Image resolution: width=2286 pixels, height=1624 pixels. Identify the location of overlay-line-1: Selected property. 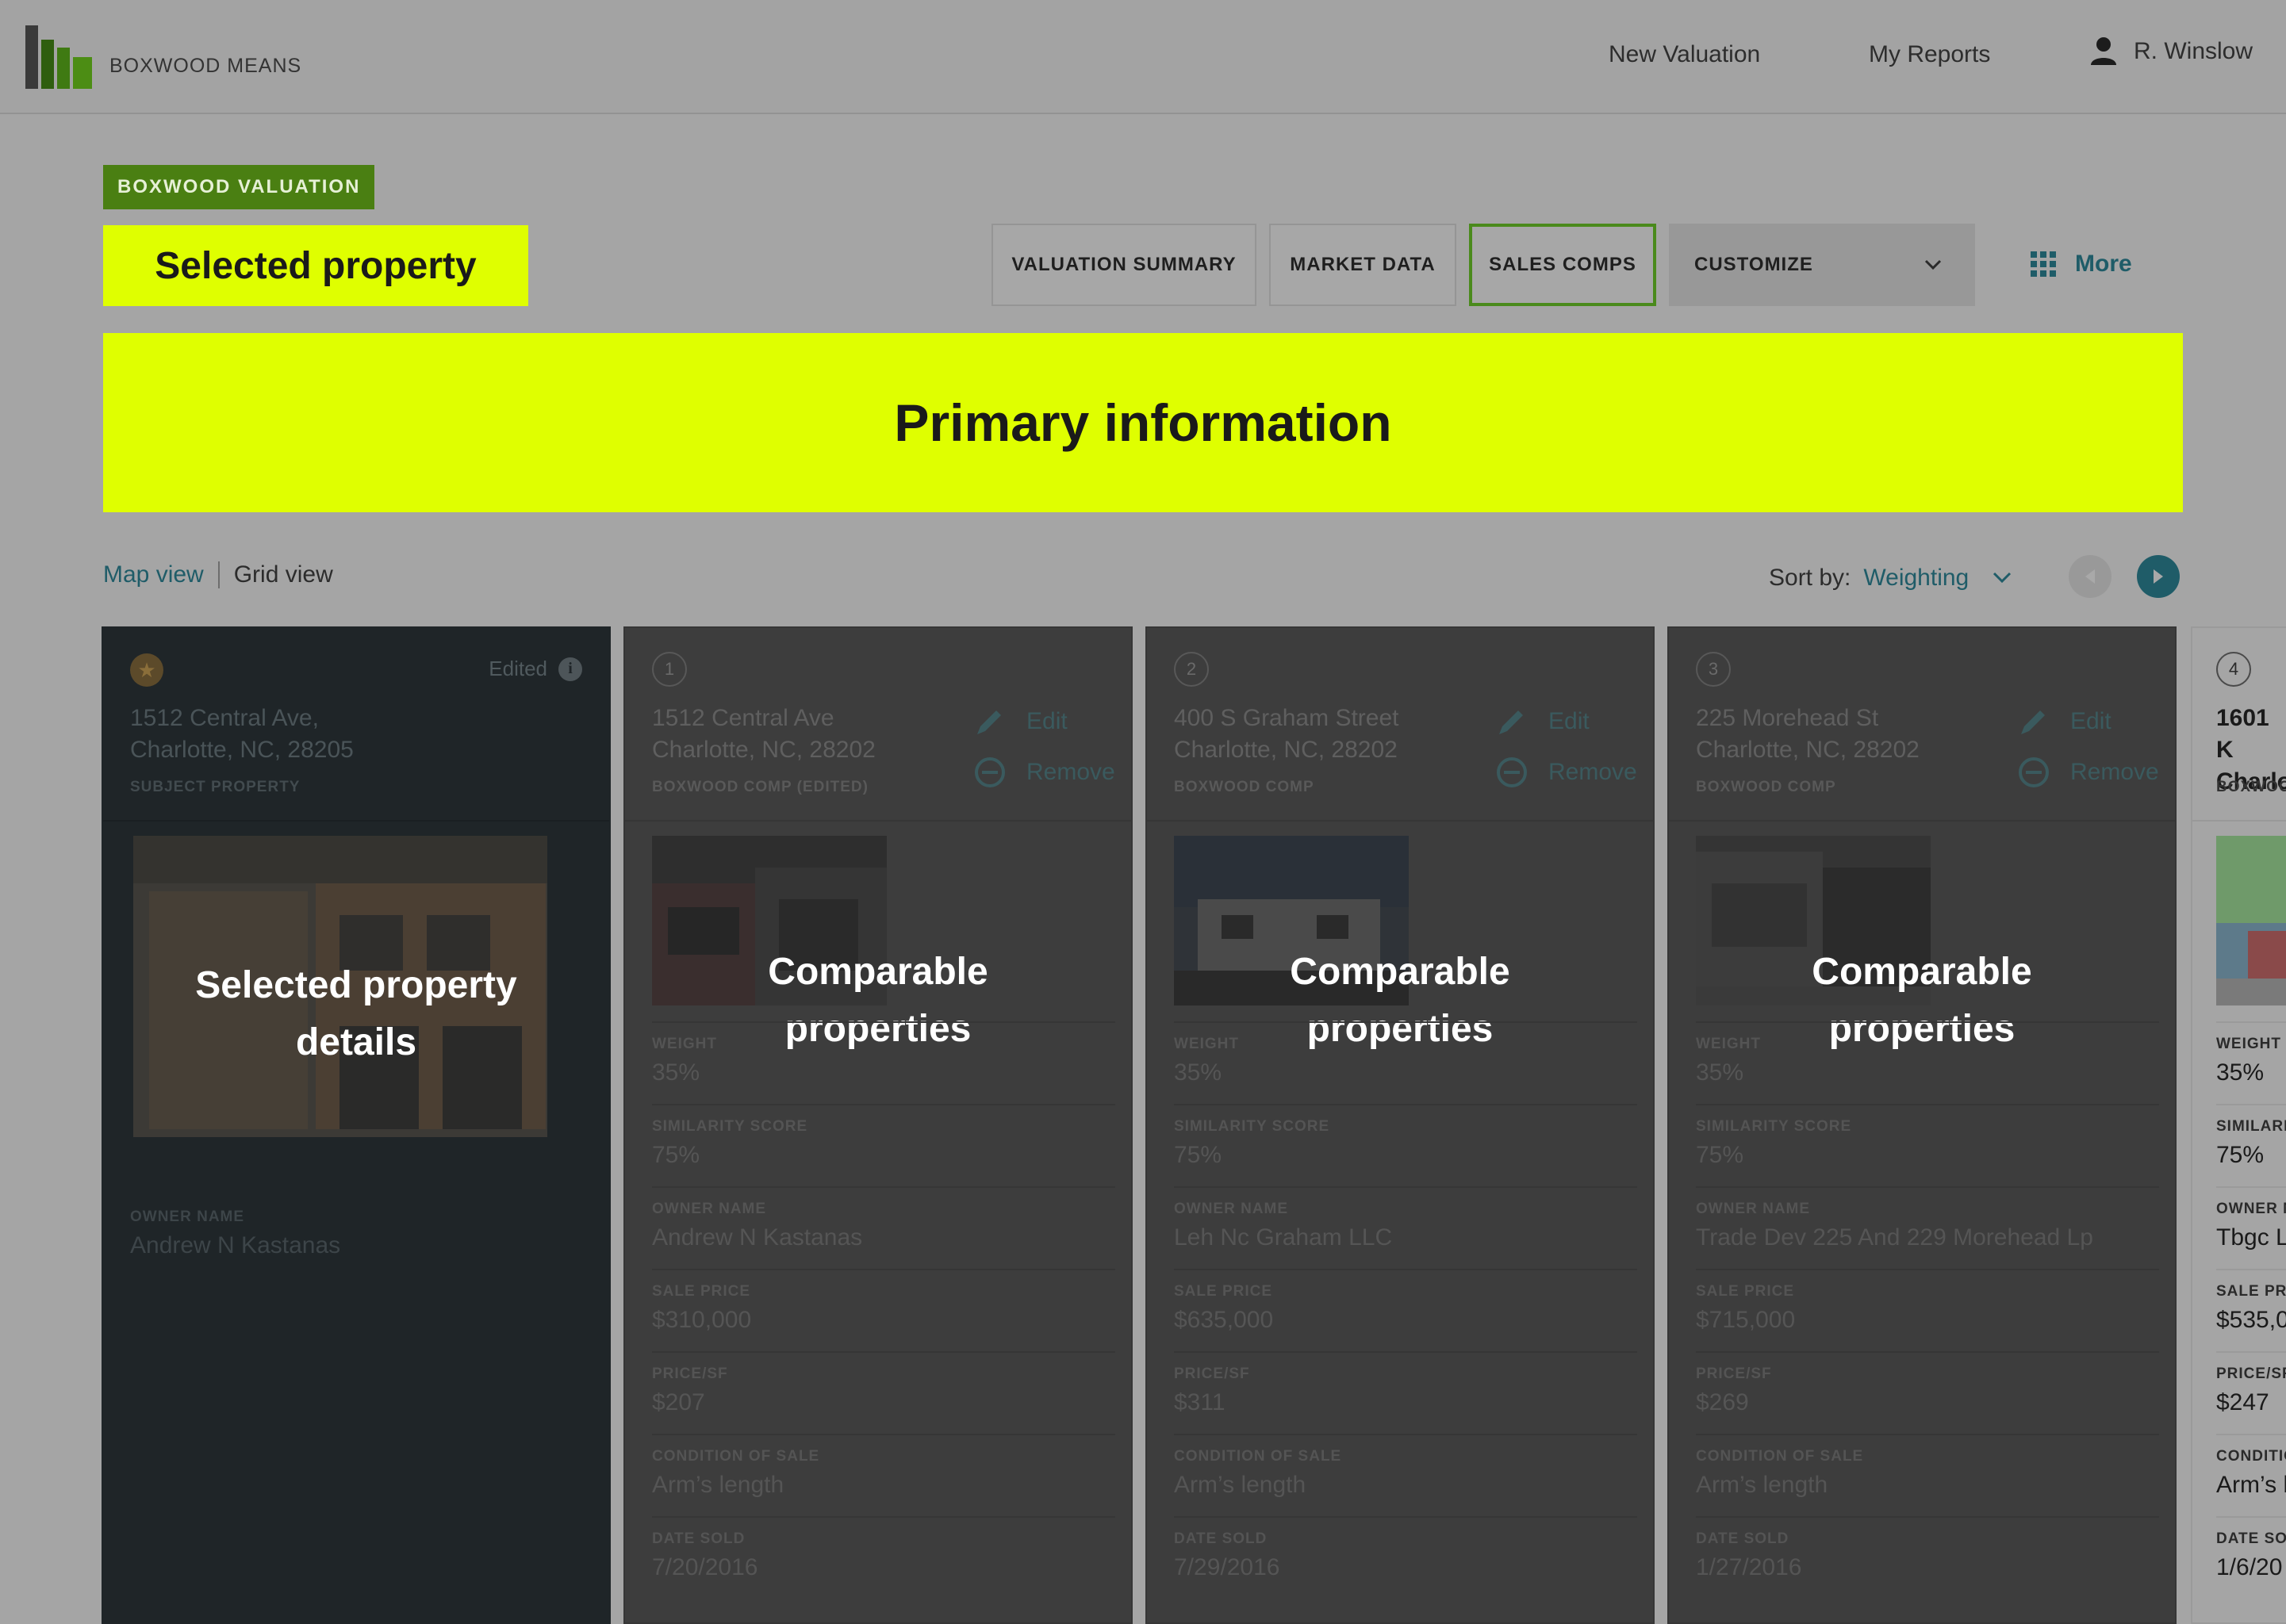
(356, 985).